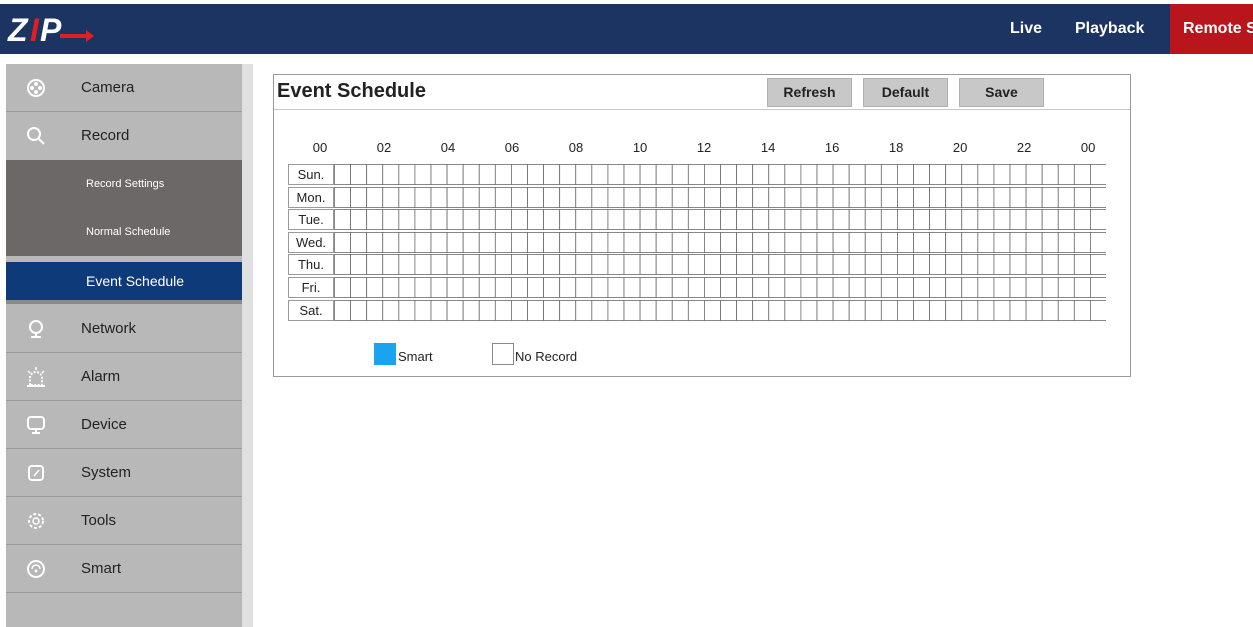 Image resolution: width=1253 pixels, height=627 pixels. Describe the element at coordinates (124, 473) in the screenshot. I see `sidebar-item-system: System` at that location.